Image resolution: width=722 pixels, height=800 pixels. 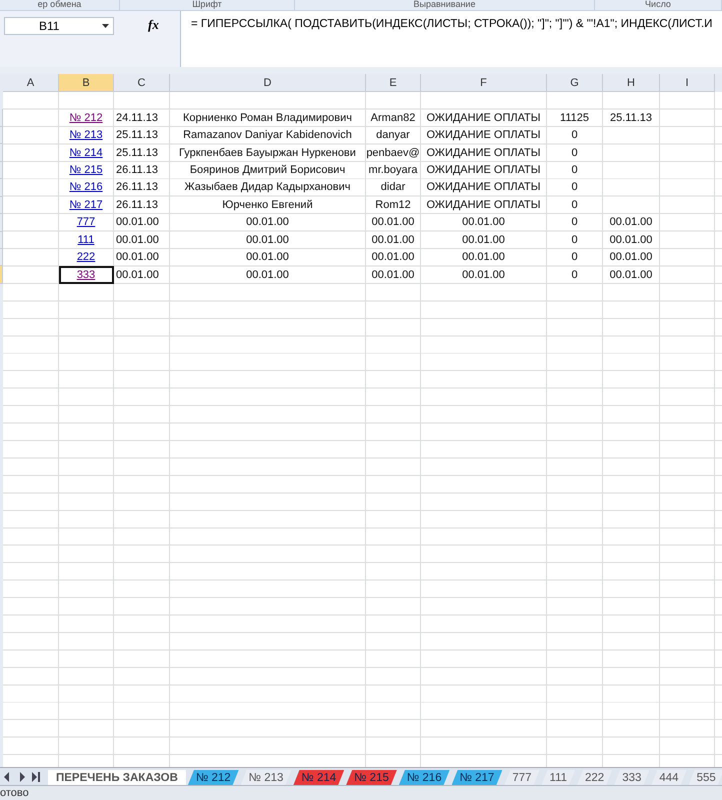 I want to click on table-cell: 11125, so click(x=574, y=118).